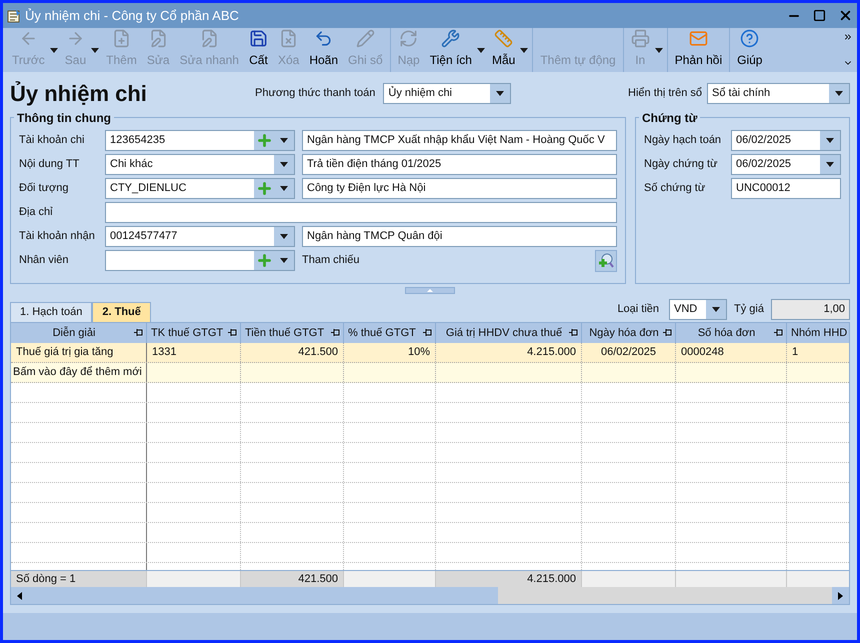 The height and width of the screenshot is (643, 860). I want to click on caret-right-icon, so click(840, 596).